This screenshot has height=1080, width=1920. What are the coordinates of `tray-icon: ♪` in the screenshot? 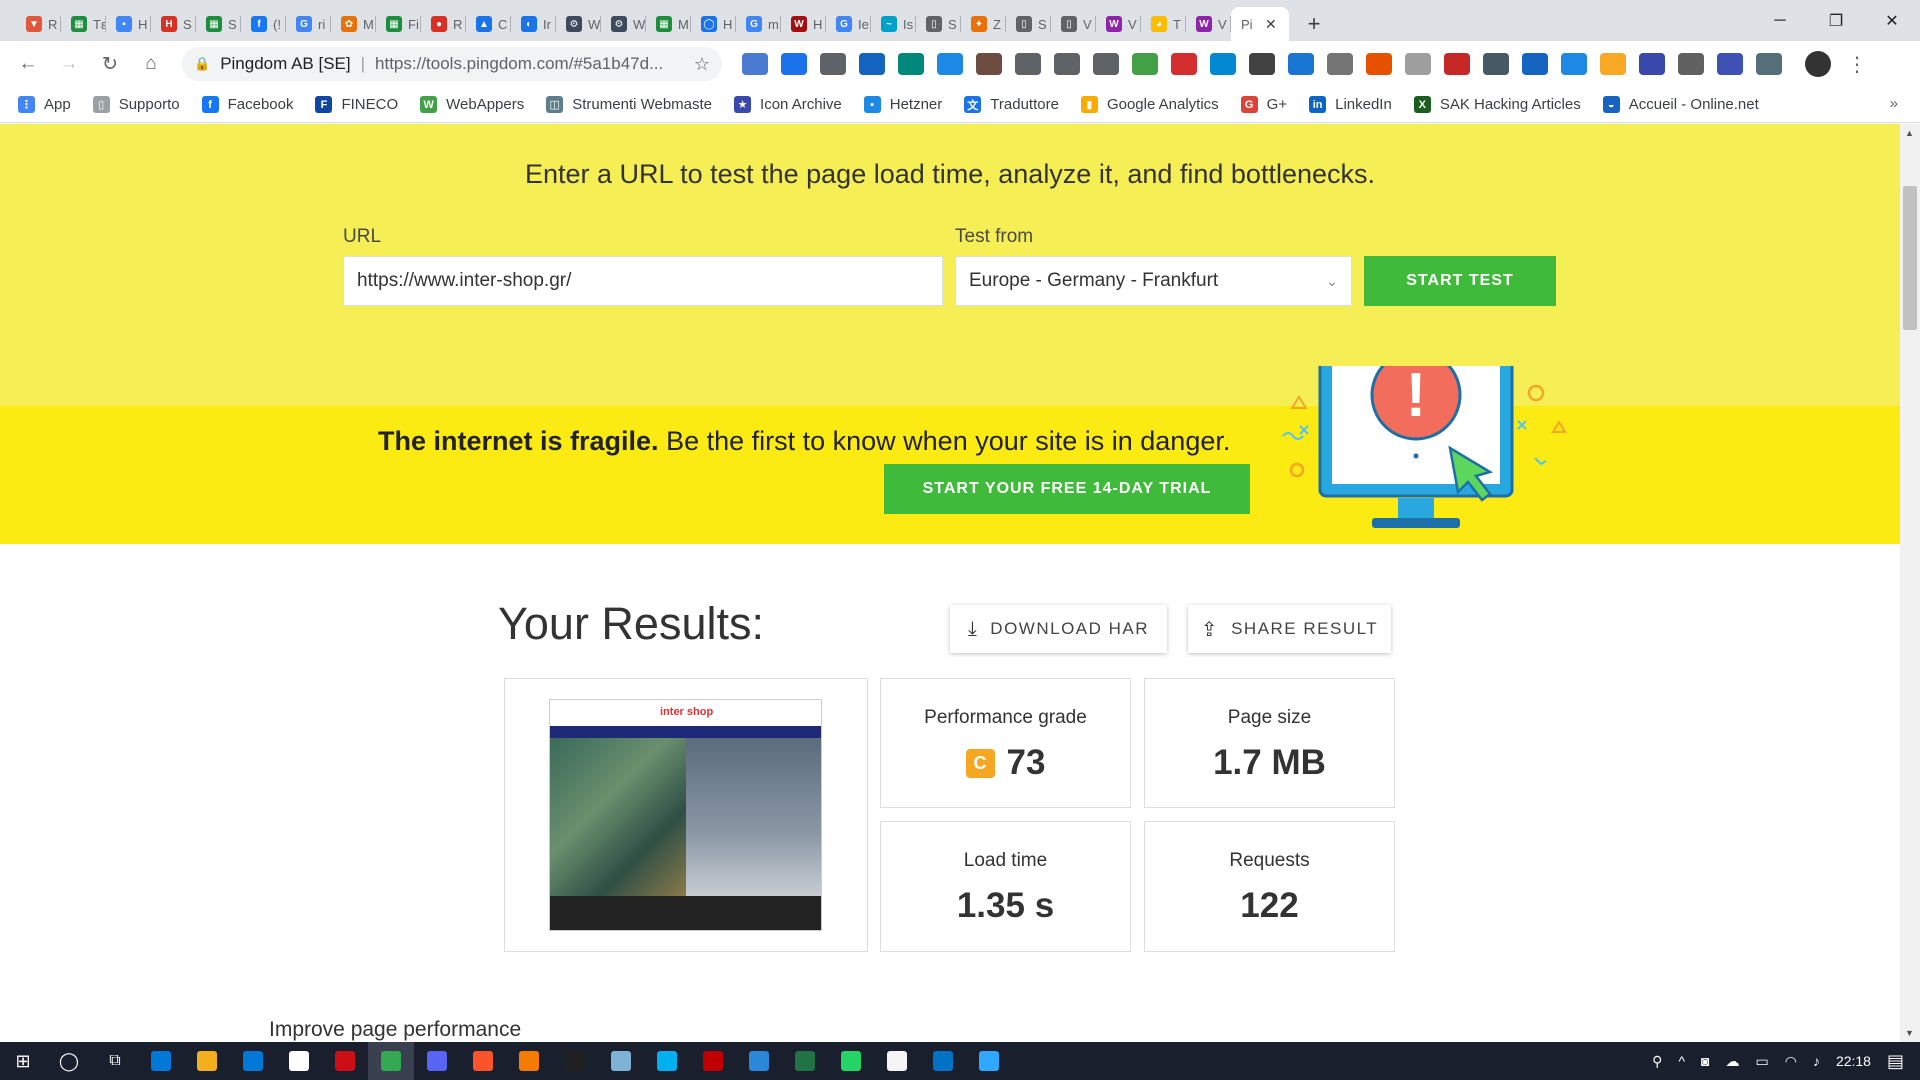 It's located at (1816, 1061).